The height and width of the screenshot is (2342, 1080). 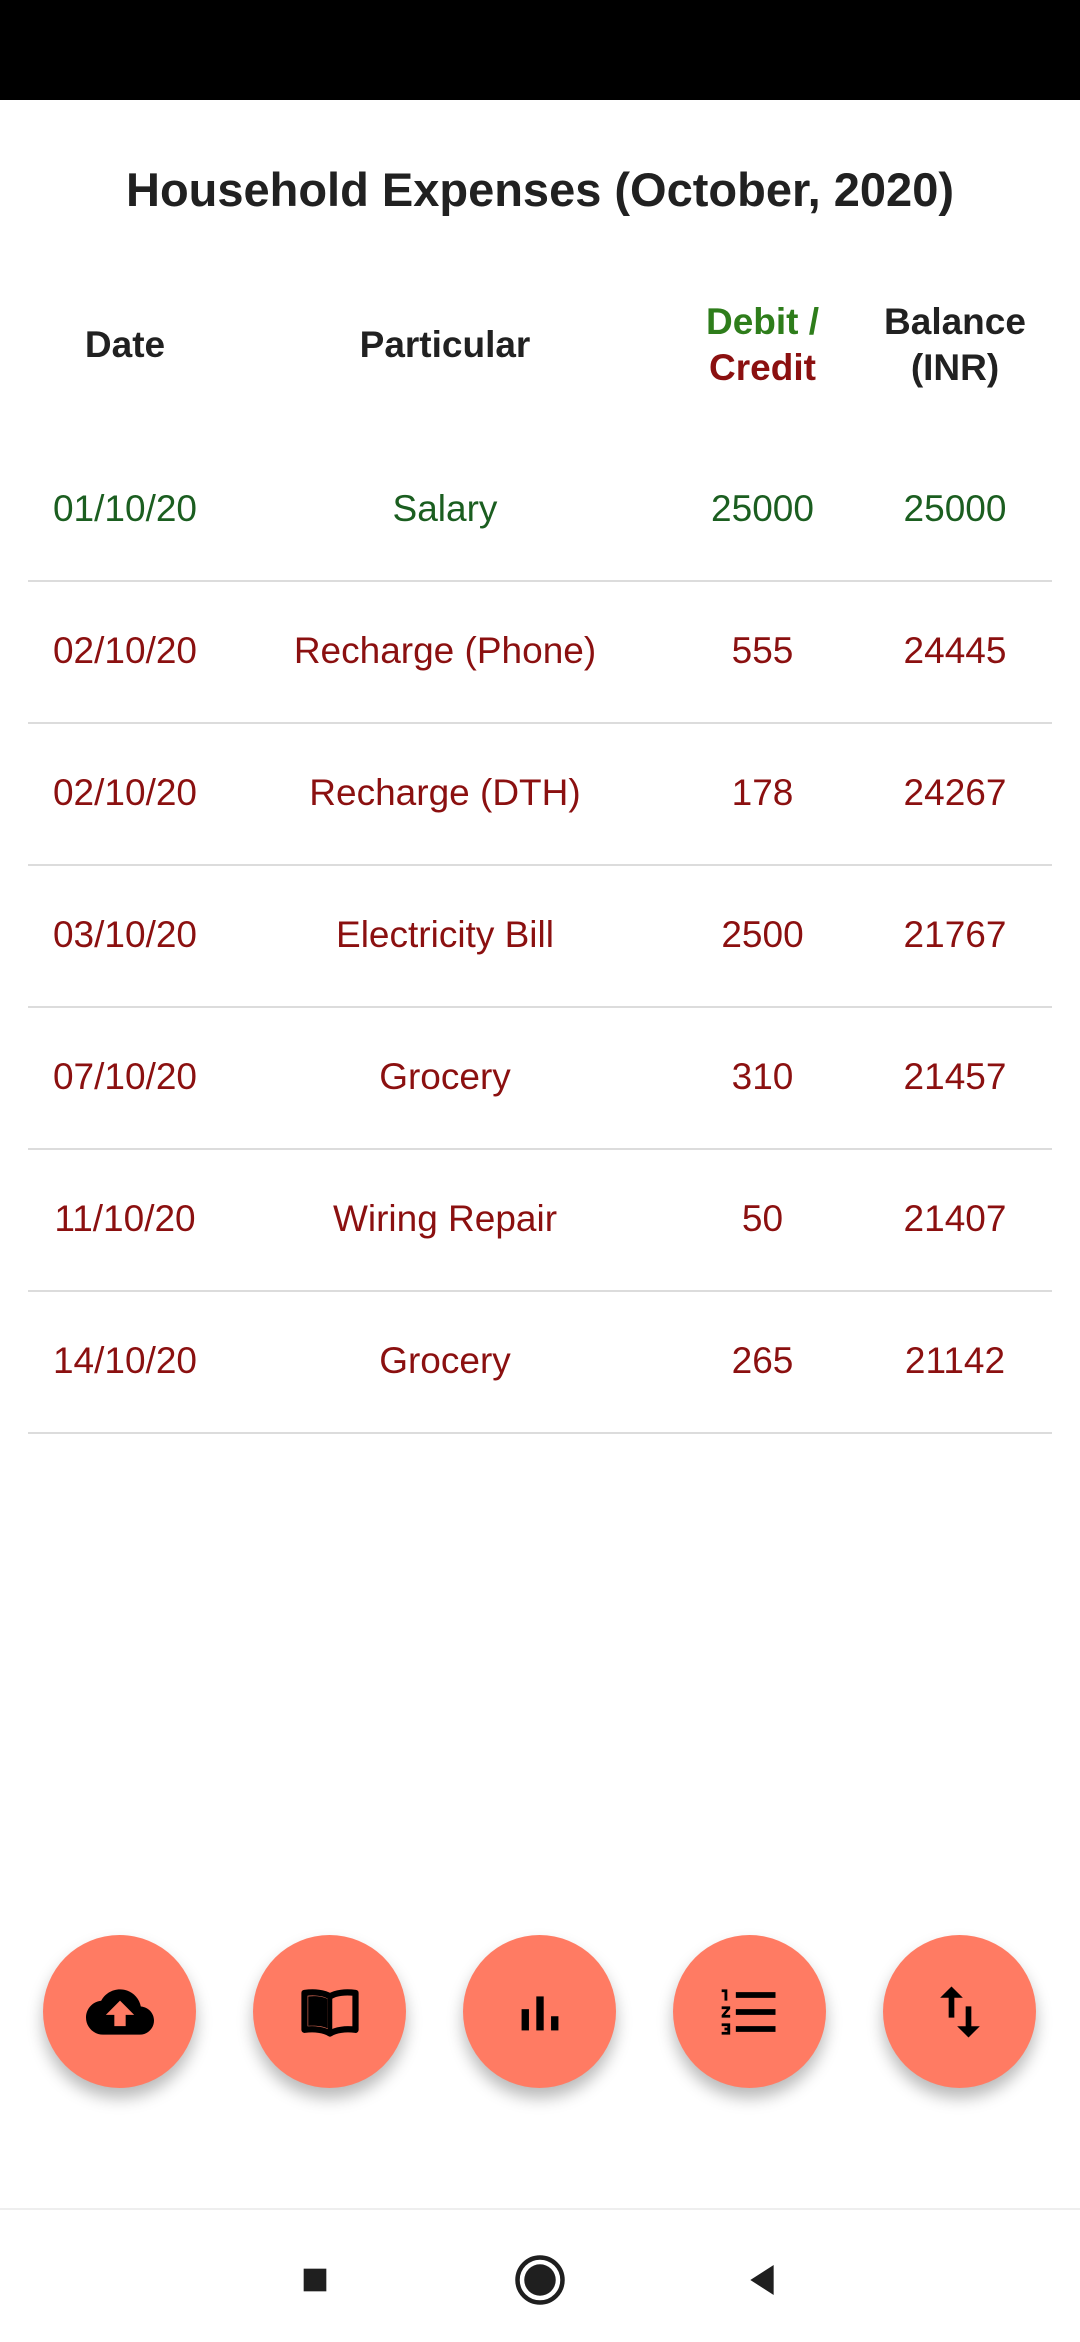 What do you see at coordinates (125, 344) in the screenshot?
I see `header-date: Date` at bounding box center [125, 344].